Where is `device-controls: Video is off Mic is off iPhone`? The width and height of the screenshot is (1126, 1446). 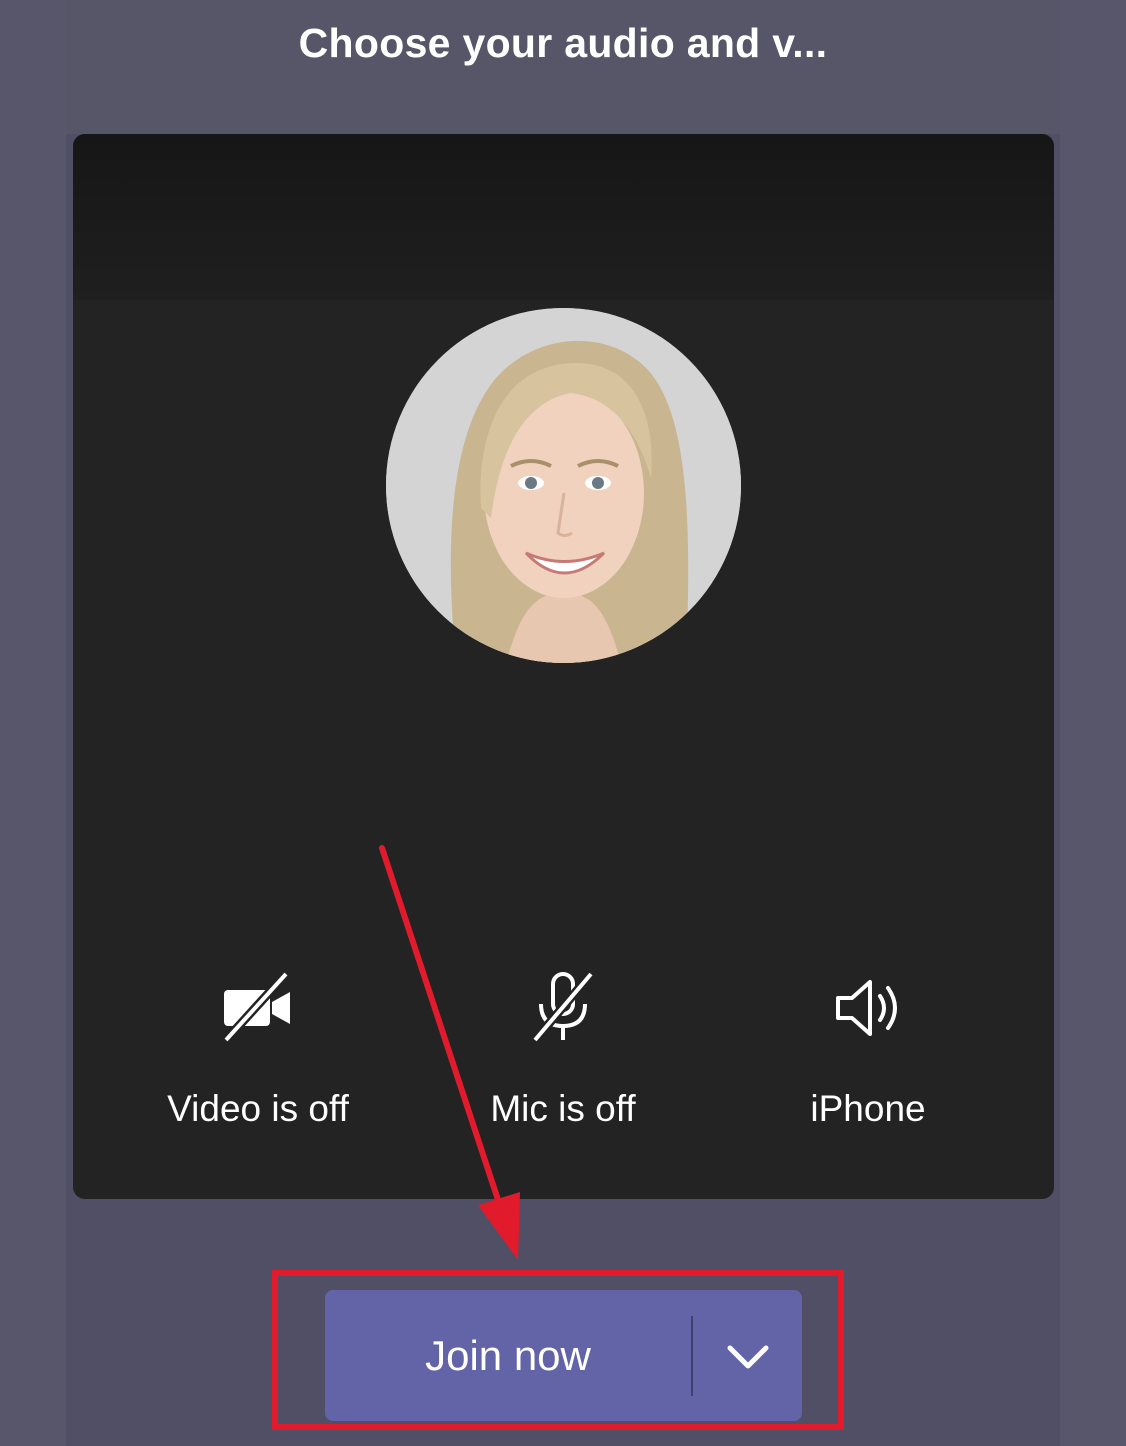
device-controls: Video is off Mic is off iPhone is located at coordinates (563, 1054).